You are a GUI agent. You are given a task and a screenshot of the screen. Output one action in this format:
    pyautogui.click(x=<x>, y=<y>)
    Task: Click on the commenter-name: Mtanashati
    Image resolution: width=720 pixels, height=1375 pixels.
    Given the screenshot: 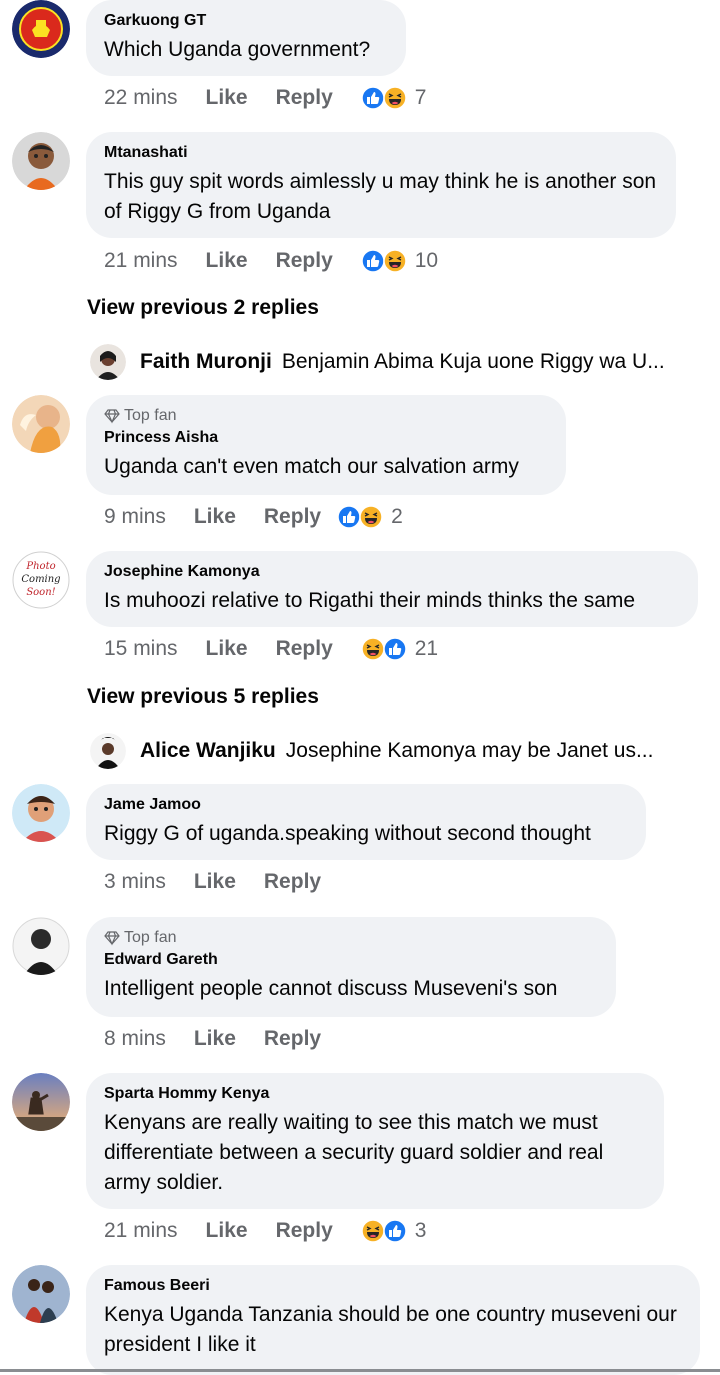 What is the action you would take?
    pyautogui.click(x=381, y=153)
    